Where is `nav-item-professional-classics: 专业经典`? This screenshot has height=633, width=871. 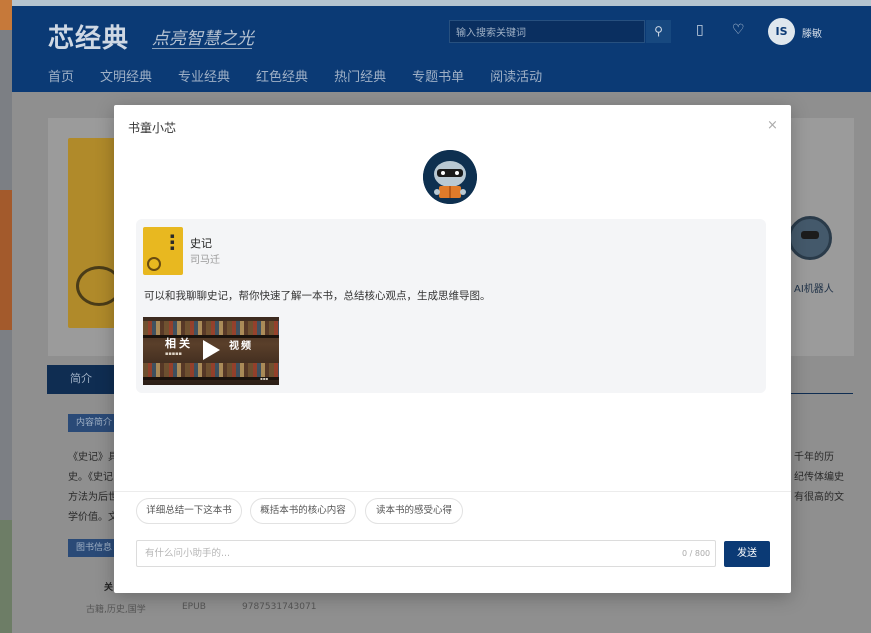 nav-item-professional-classics: 专业经典 is located at coordinates (204, 75).